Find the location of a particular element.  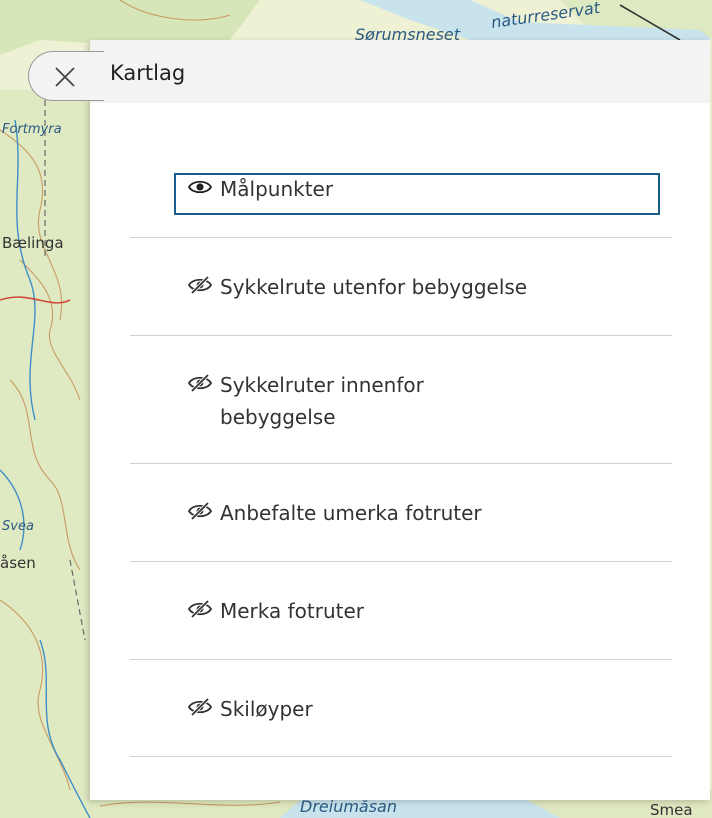

layer-label: Målpunkter is located at coordinates (277, 189).